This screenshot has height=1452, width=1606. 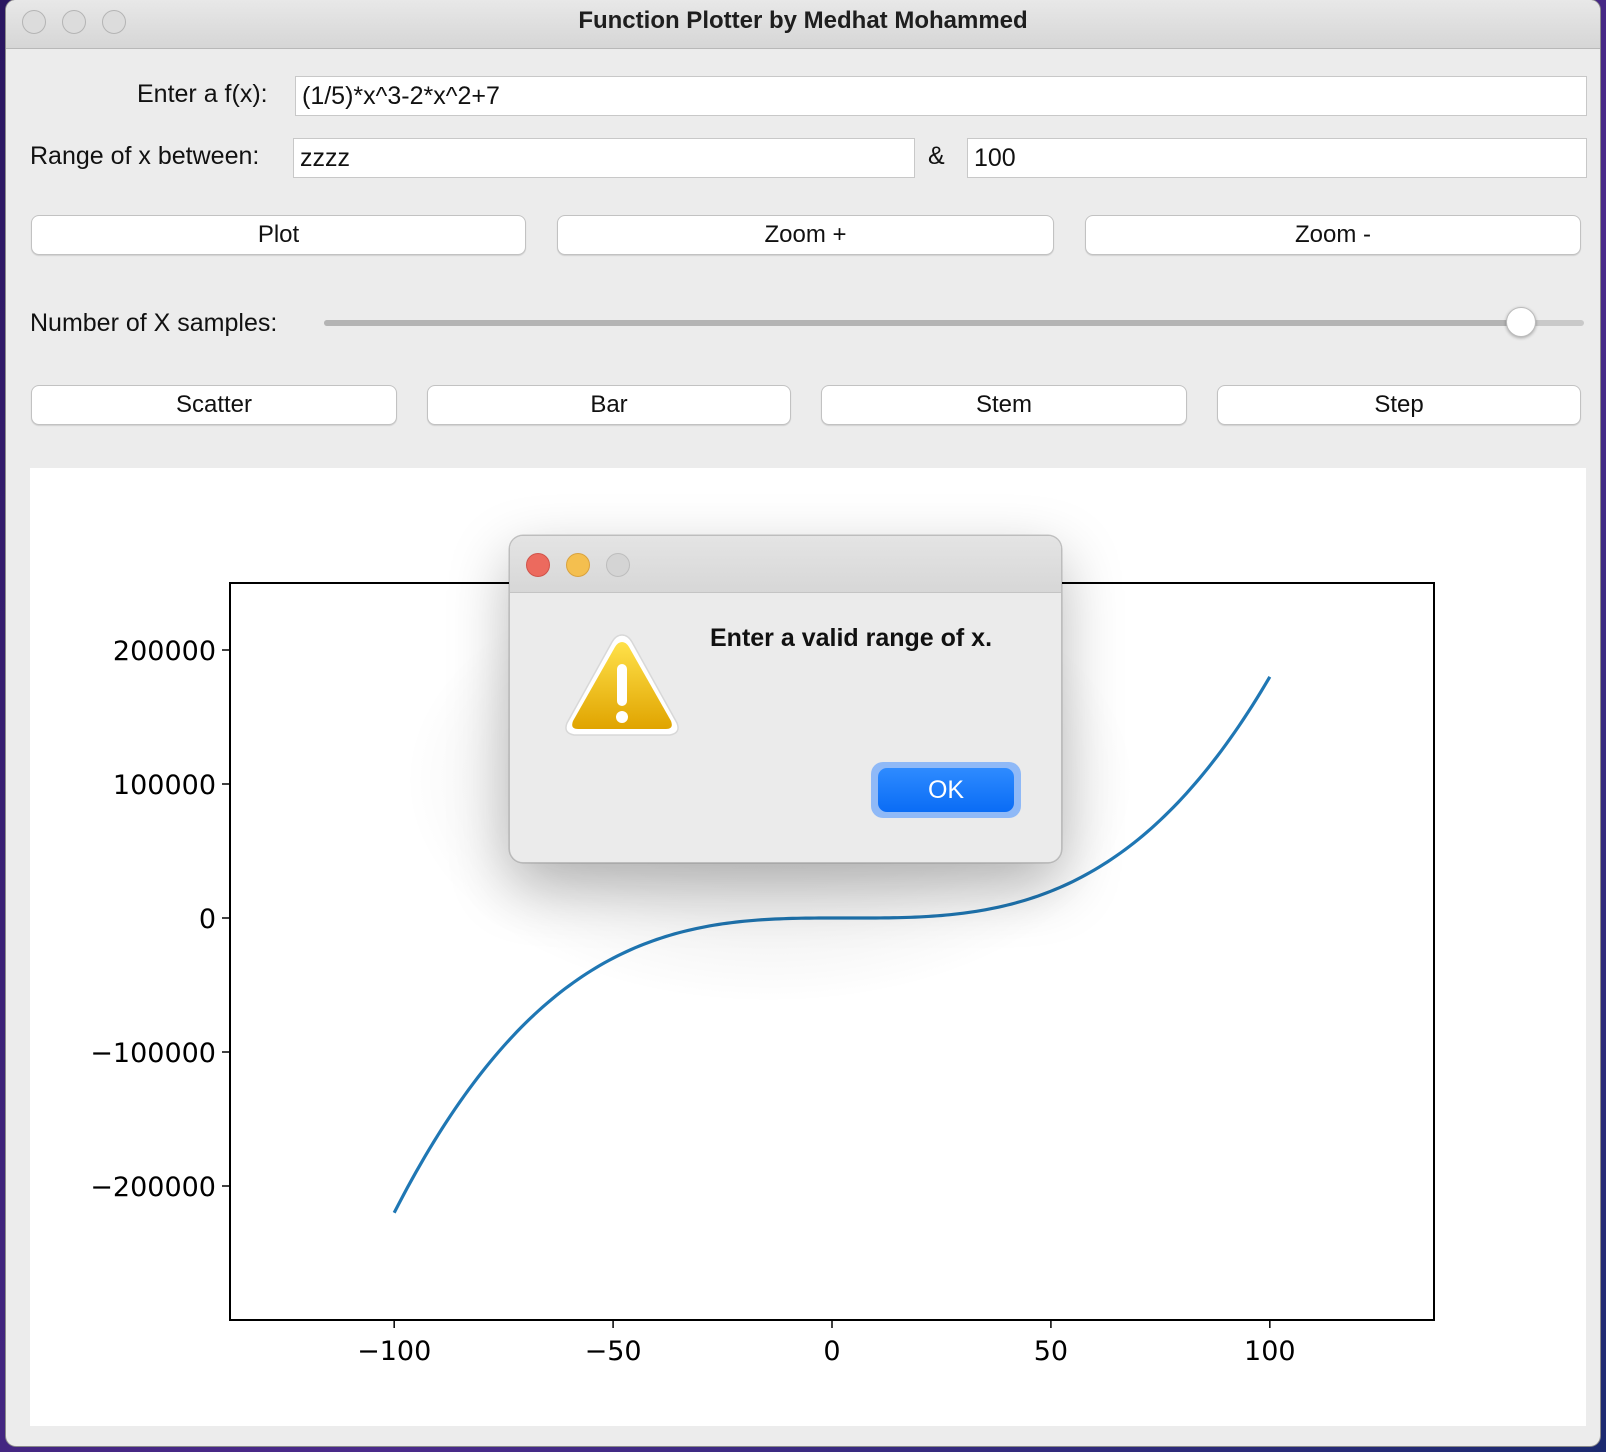 I want to click on warning-triangle-icon, so click(x=622, y=685).